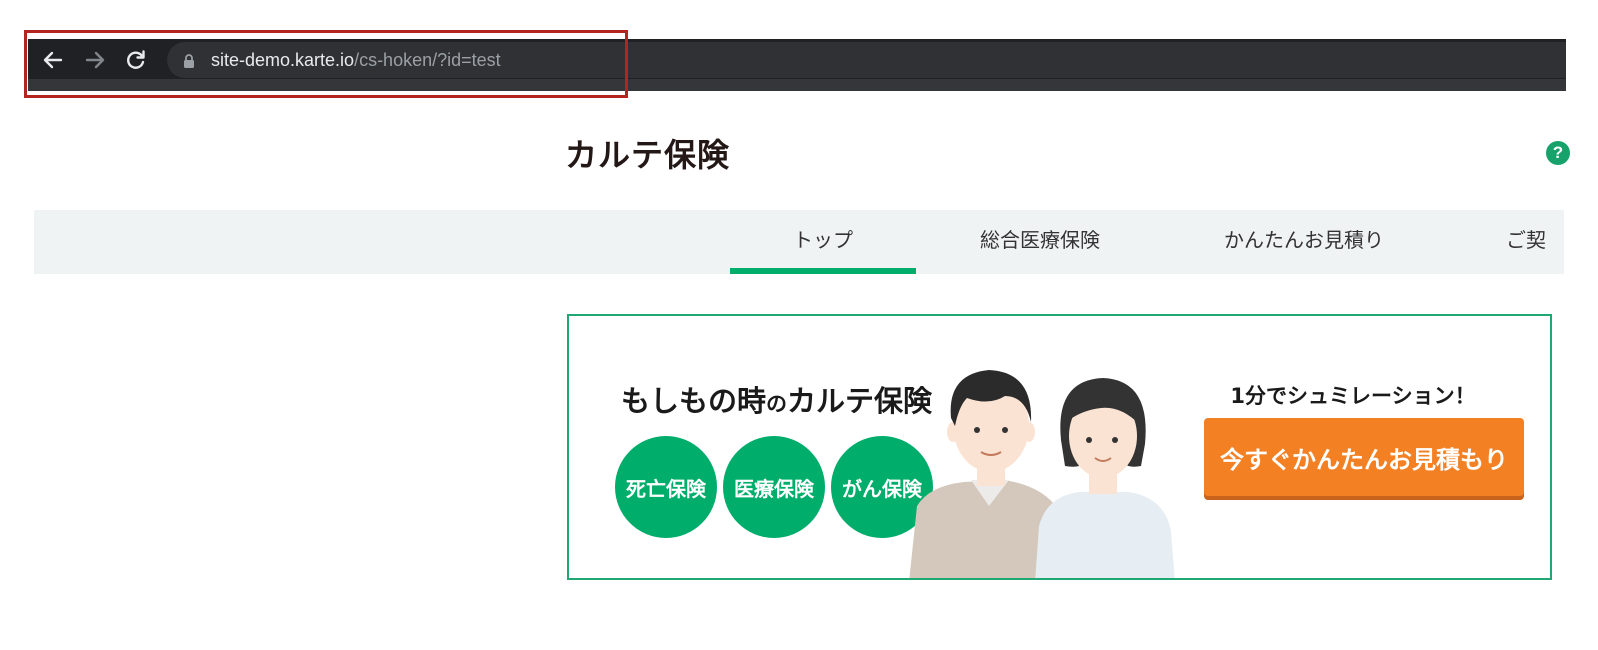  What do you see at coordinates (1535, 242) in the screenshot?
I see `nav-tab-contract: ご契` at bounding box center [1535, 242].